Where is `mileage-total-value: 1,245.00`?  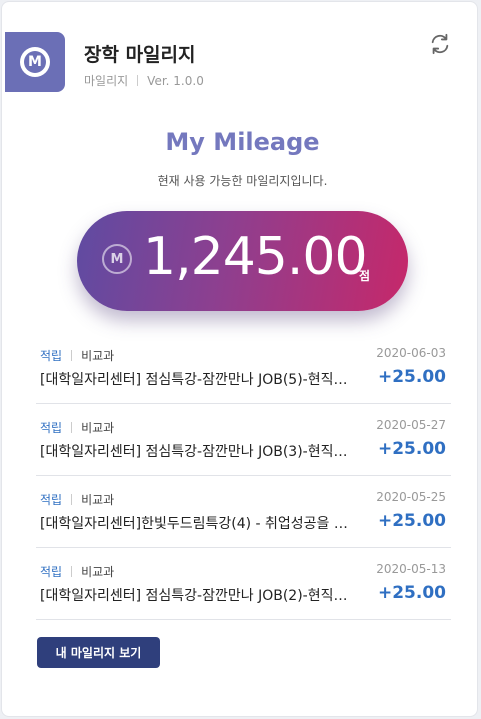
mileage-total-value: 1,245.00 is located at coordinates (255, 257).